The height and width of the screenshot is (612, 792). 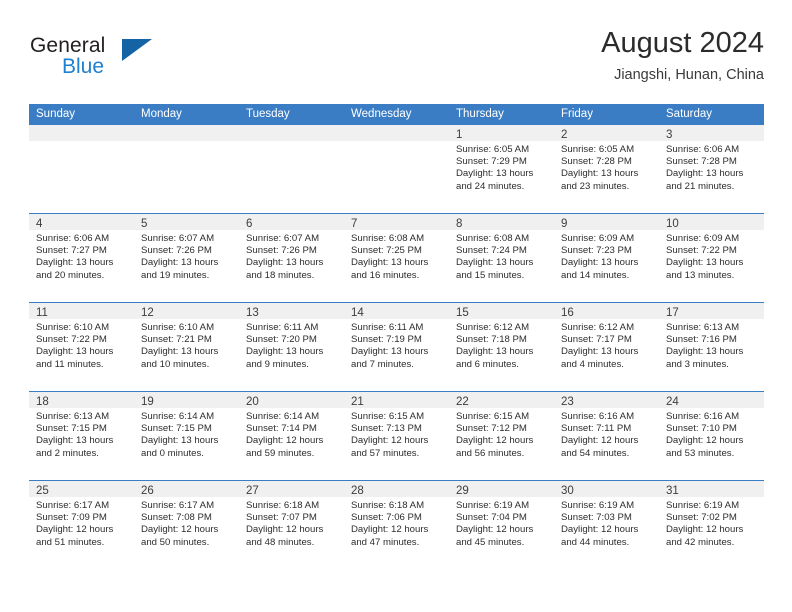 I want to click on sunrise-time: Sunrise: 6:15 AM, so click(x=493, y=416).